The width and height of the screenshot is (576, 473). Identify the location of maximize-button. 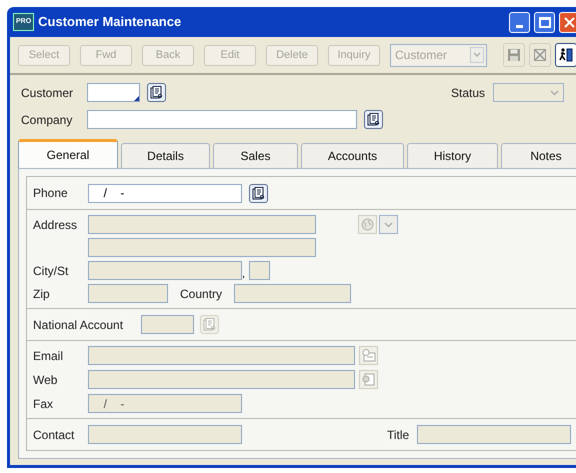
(544, 22).